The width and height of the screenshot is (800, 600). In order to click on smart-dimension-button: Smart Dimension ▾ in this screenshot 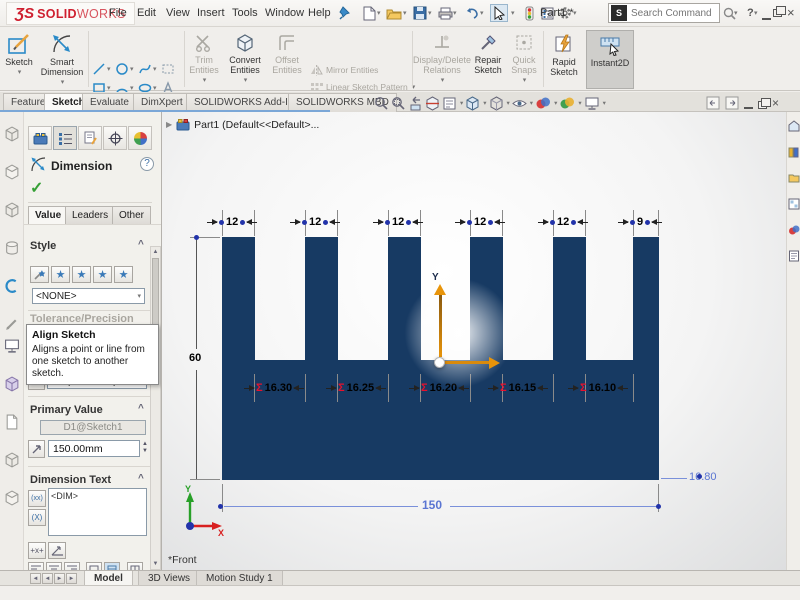, I will do `click(62, 59)`.